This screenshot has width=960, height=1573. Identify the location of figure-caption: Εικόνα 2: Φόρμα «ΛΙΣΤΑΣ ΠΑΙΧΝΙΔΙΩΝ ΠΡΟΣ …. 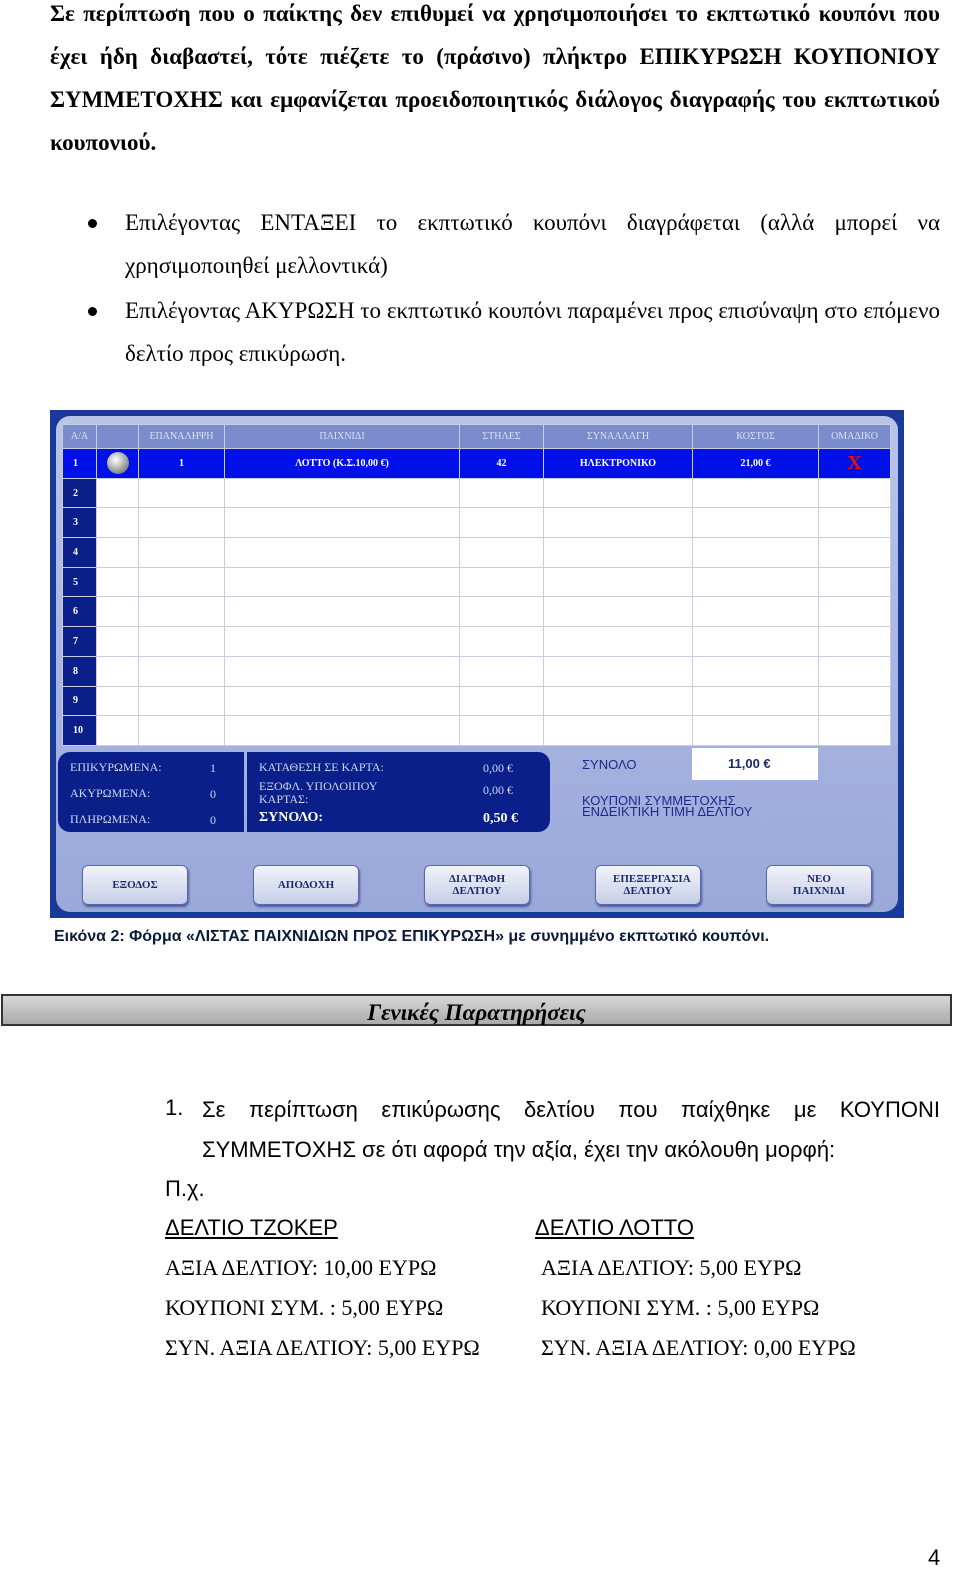
(412, 936).